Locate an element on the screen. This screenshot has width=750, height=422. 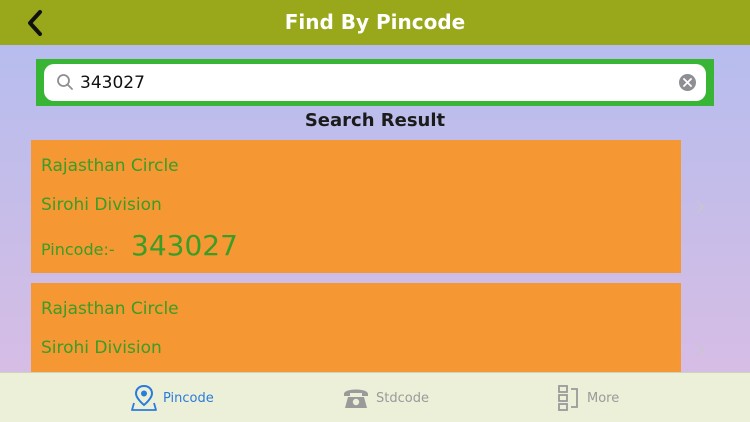
navigation-bar: Find By Pincode is located at coordinates (375, 22).